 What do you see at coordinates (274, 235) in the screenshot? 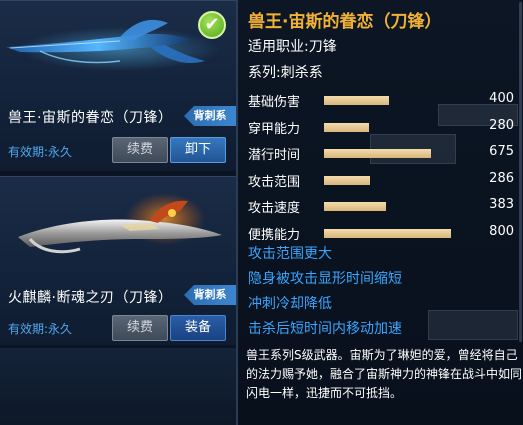
I see `stat-label: 便携能力` at bounding box center [274, 235].